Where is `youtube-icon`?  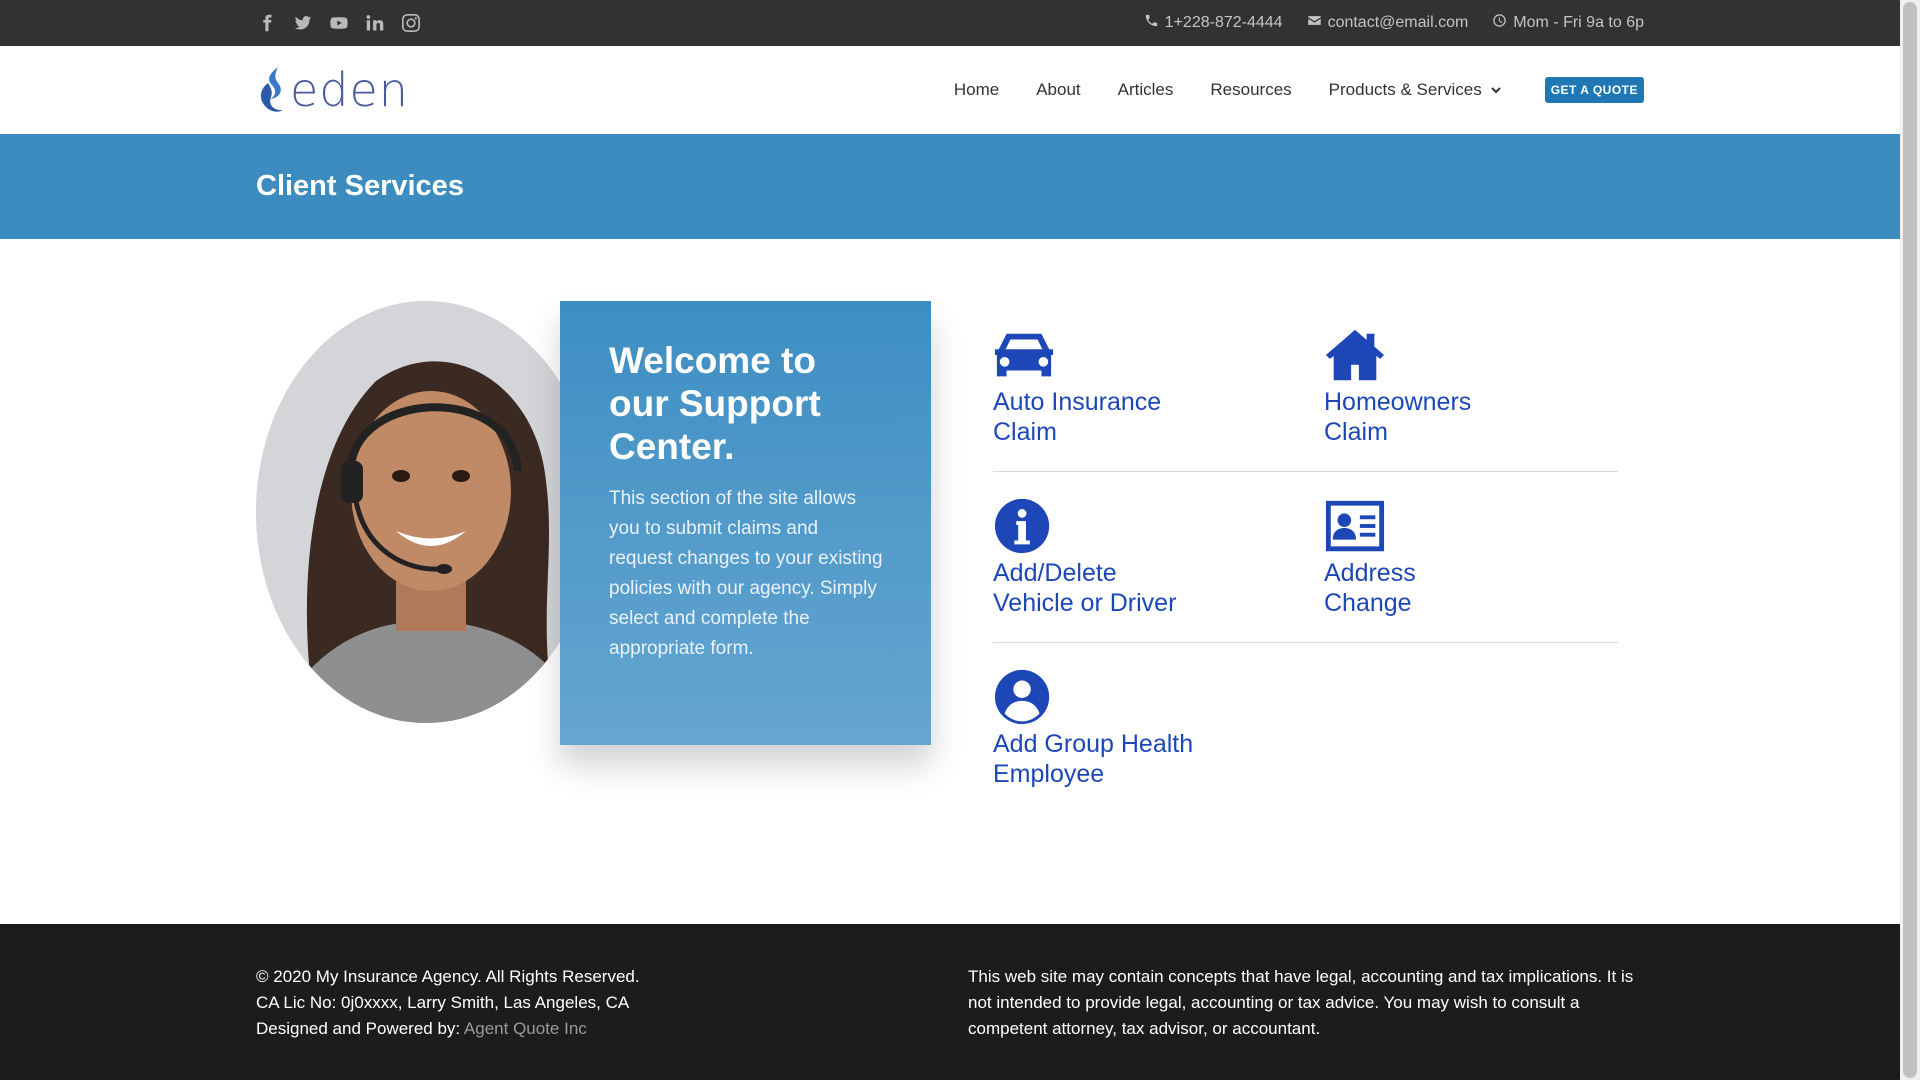 youtube-icon is located at coordinates (339, 23).